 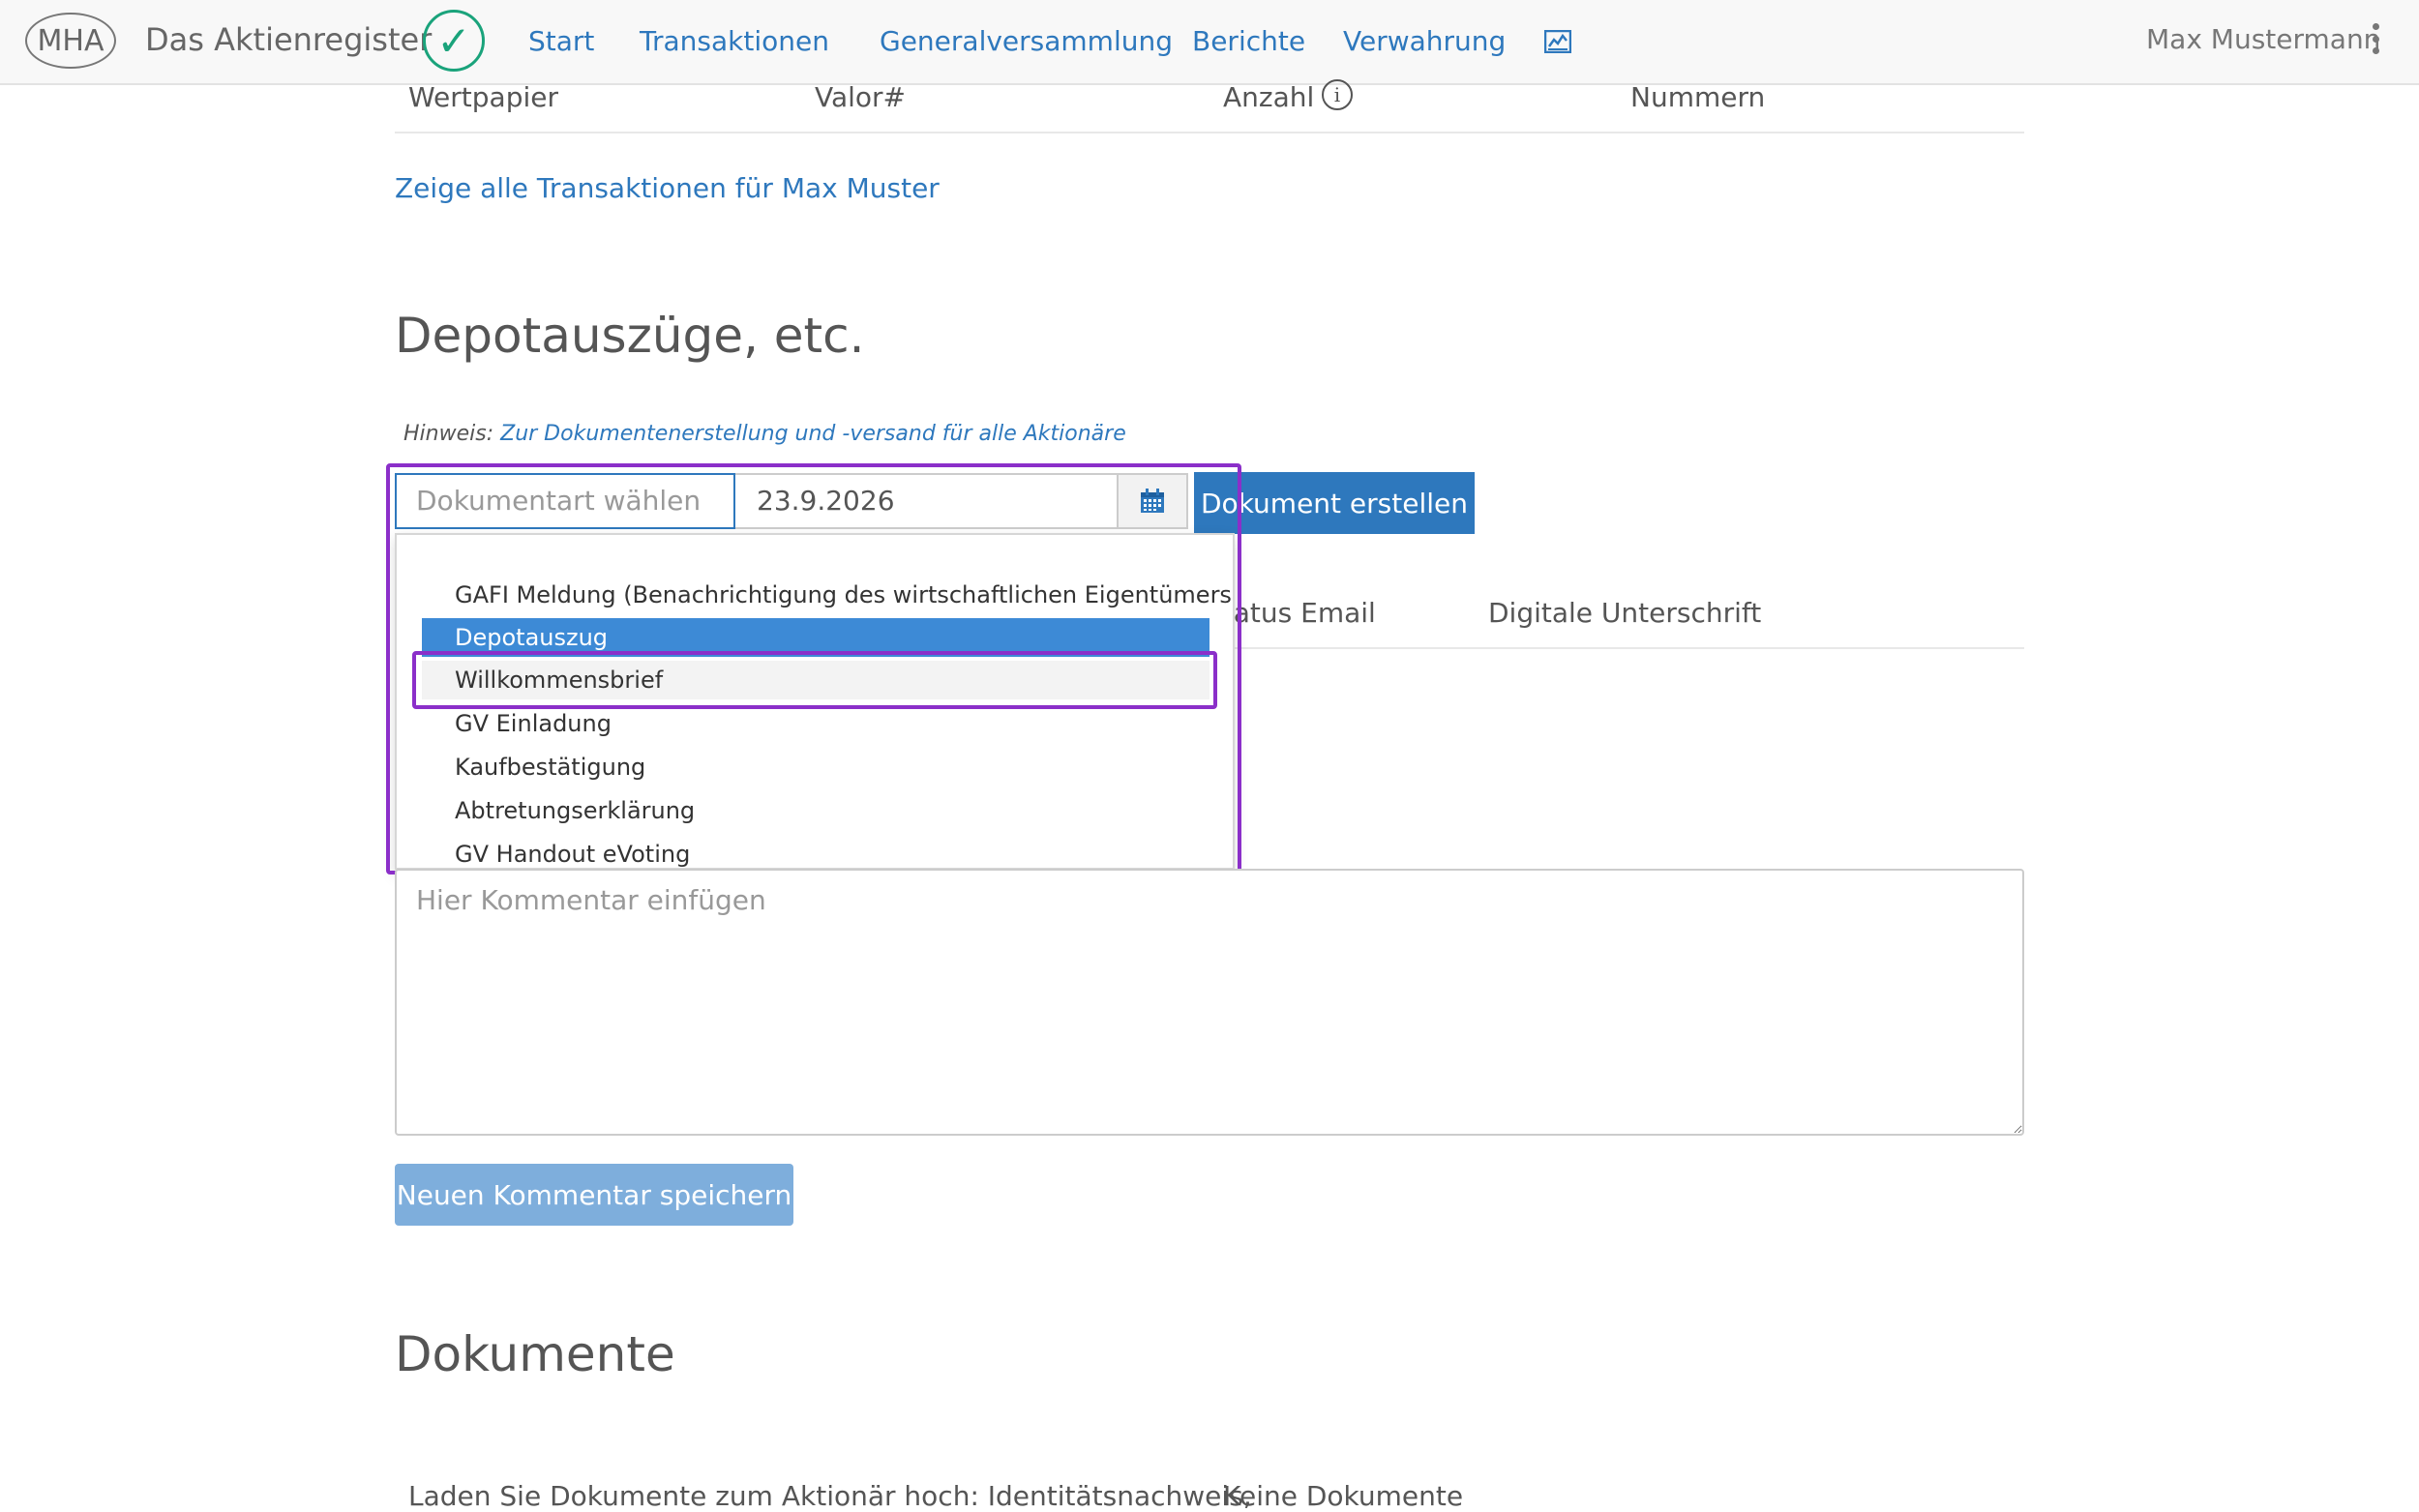 What do you see at coordinates (927, 501) in the screenshot?
I see `date-input: 23.9.2026` at bounding box center [927, 501].